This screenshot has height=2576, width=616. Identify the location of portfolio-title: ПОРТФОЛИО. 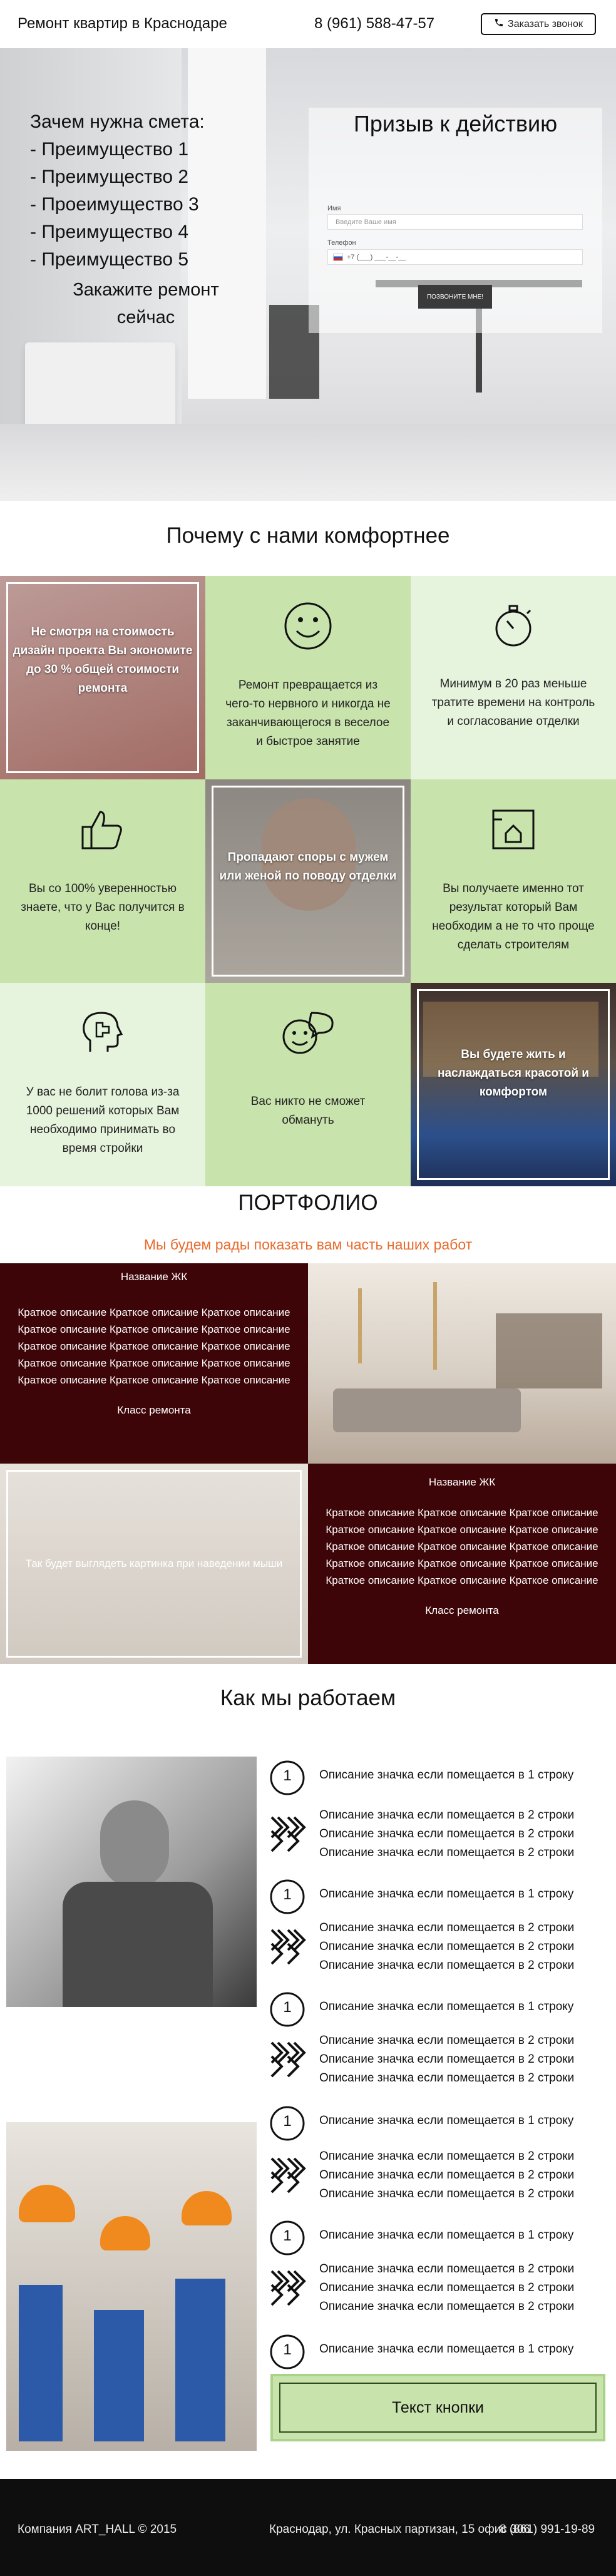
(308, 1203).